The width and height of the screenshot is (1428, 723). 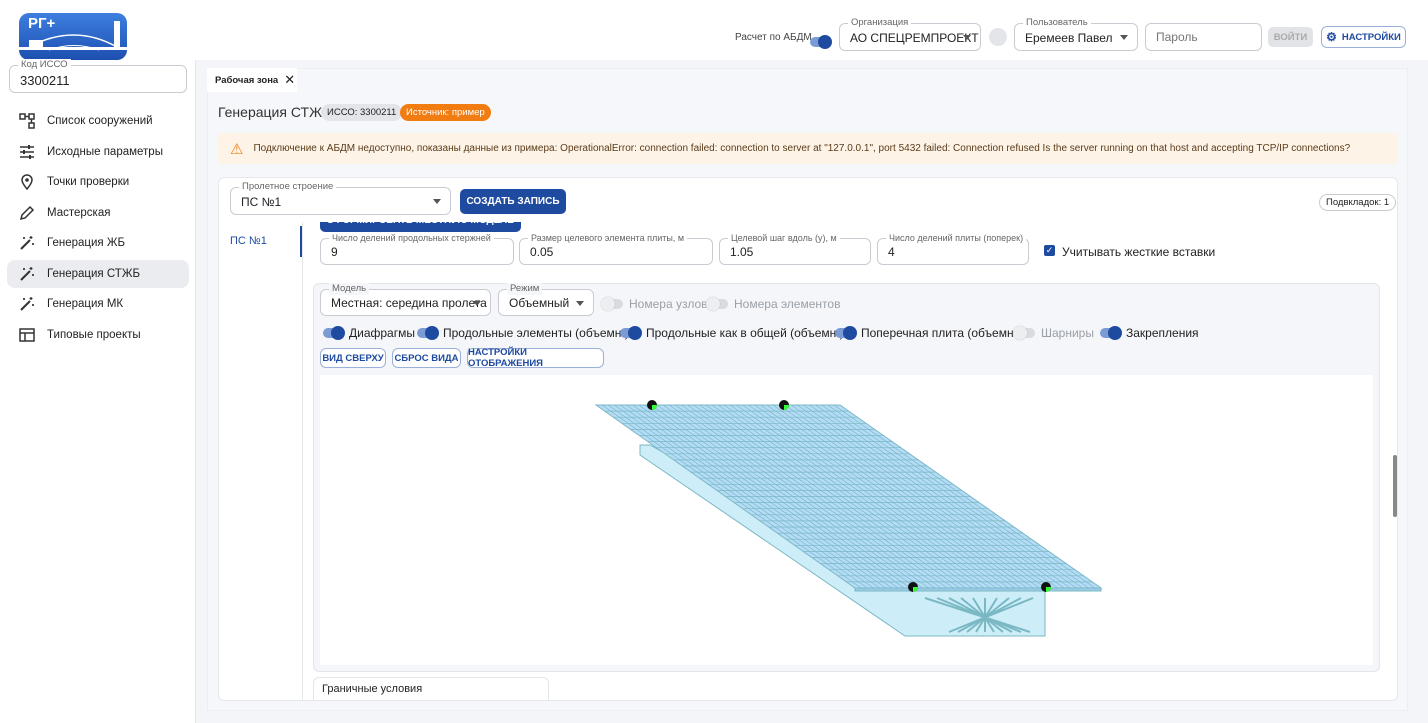 I want to click on create-record-button: СОЗДАТЬ ЗАПИСЬ, so click(x=513, y=201).